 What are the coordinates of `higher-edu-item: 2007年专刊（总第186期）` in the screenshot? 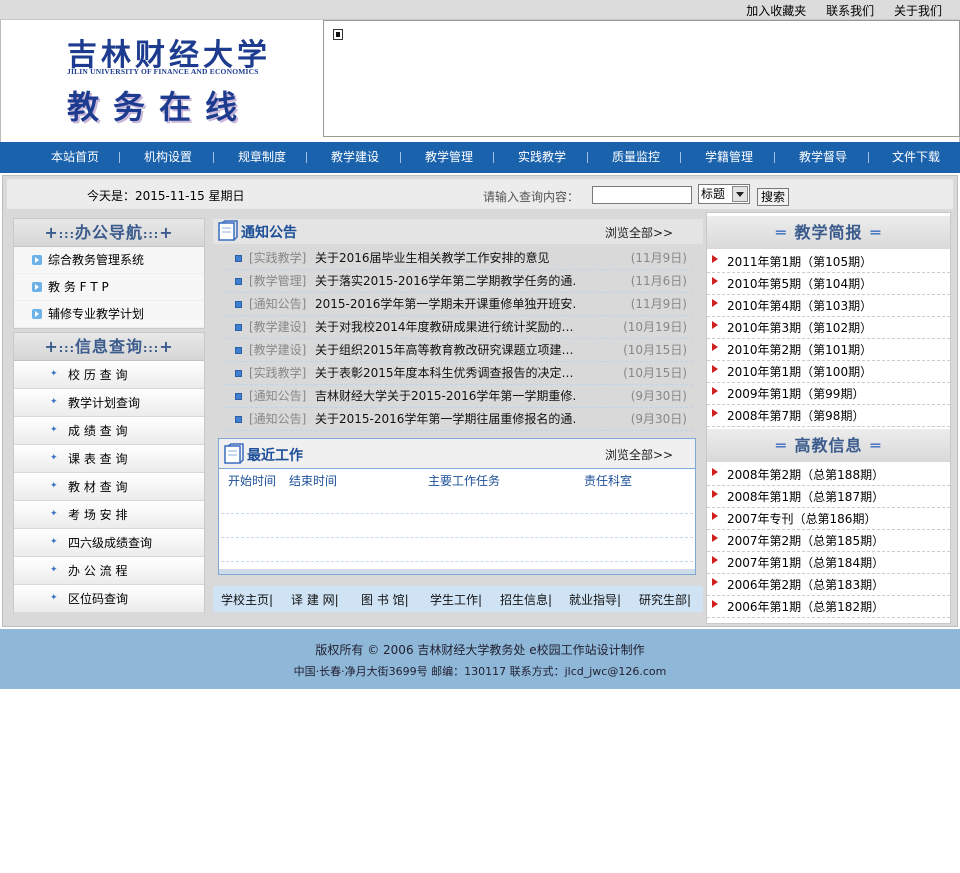 It's located at (828, 519).